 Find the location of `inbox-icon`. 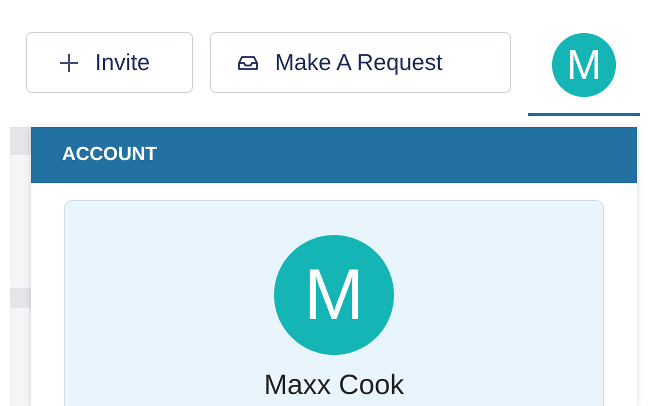

inbox-icon is located at coordinates (248, 62).